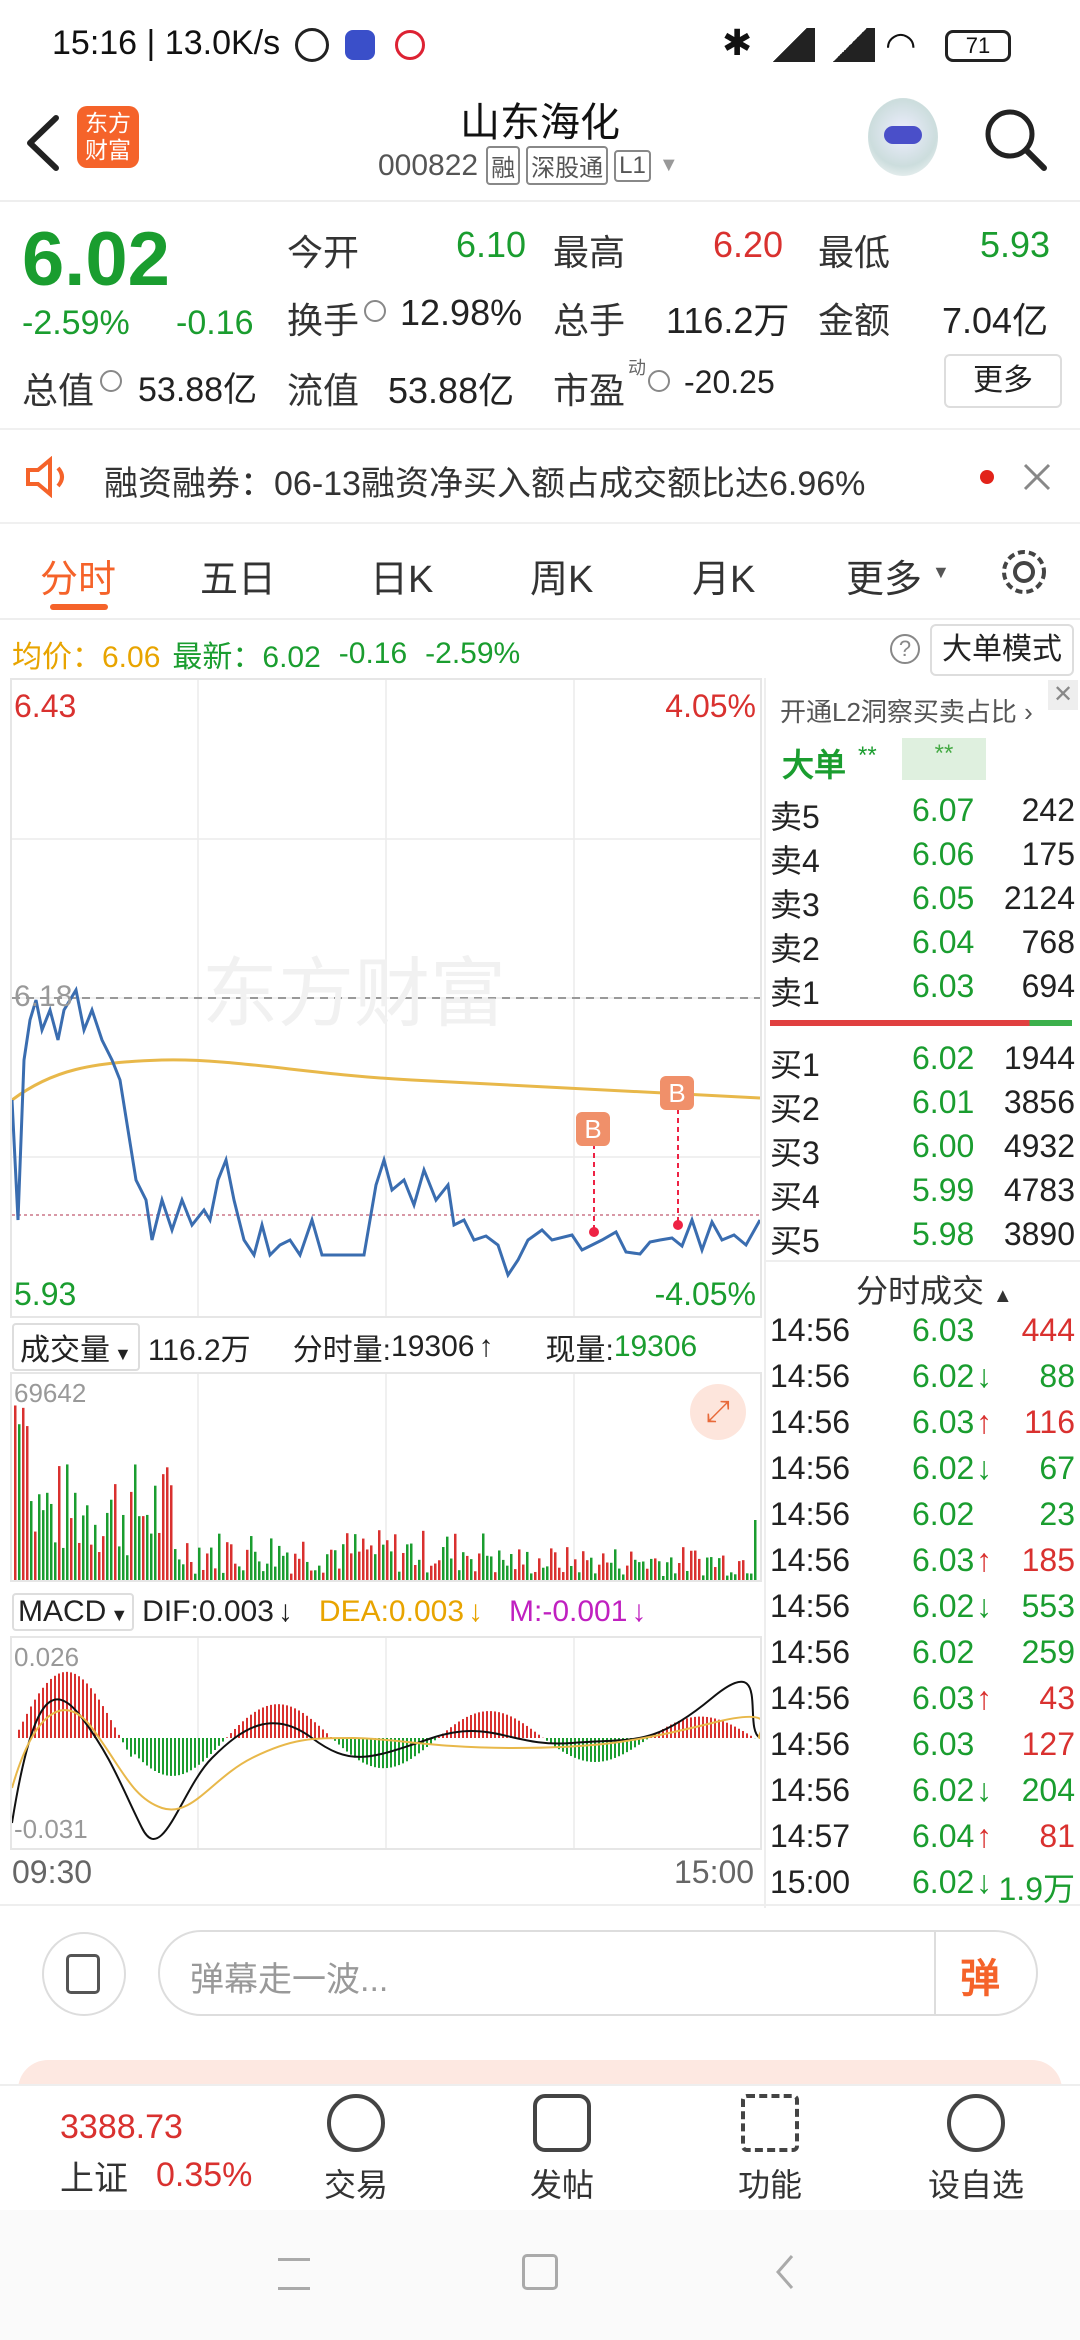 This screenshot has width=1080, height=2340. Describe the element at coordinates (905, 649) in the screenshot. I see `help-icon: ?` at that location.